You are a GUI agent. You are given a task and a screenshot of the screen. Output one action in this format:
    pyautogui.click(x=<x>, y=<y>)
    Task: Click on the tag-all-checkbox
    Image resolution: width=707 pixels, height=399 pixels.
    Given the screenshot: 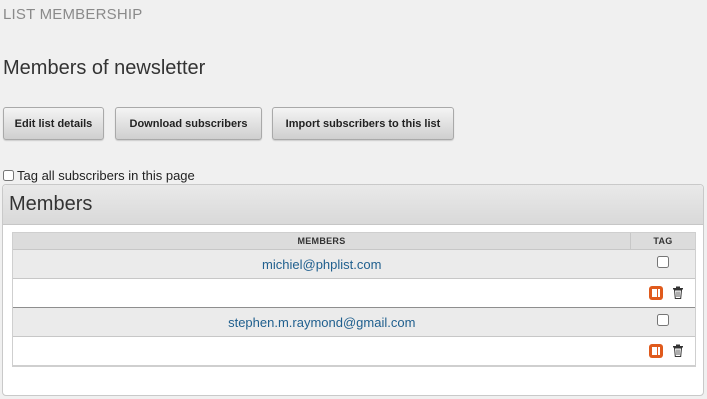 What is the action you would take?
    pyautogui.click(x=8, y=175)
    